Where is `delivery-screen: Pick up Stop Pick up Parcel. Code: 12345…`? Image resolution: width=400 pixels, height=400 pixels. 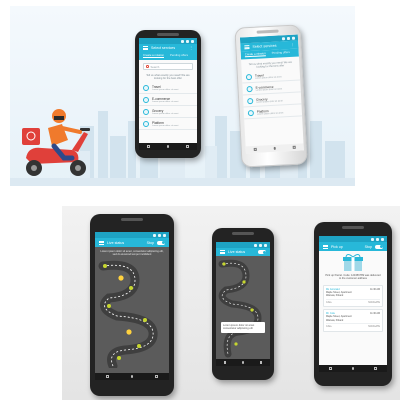 delivery-screen: Pick up Stop Pick up Parcel. Code: 12345… is located at coordinates (353, 304).